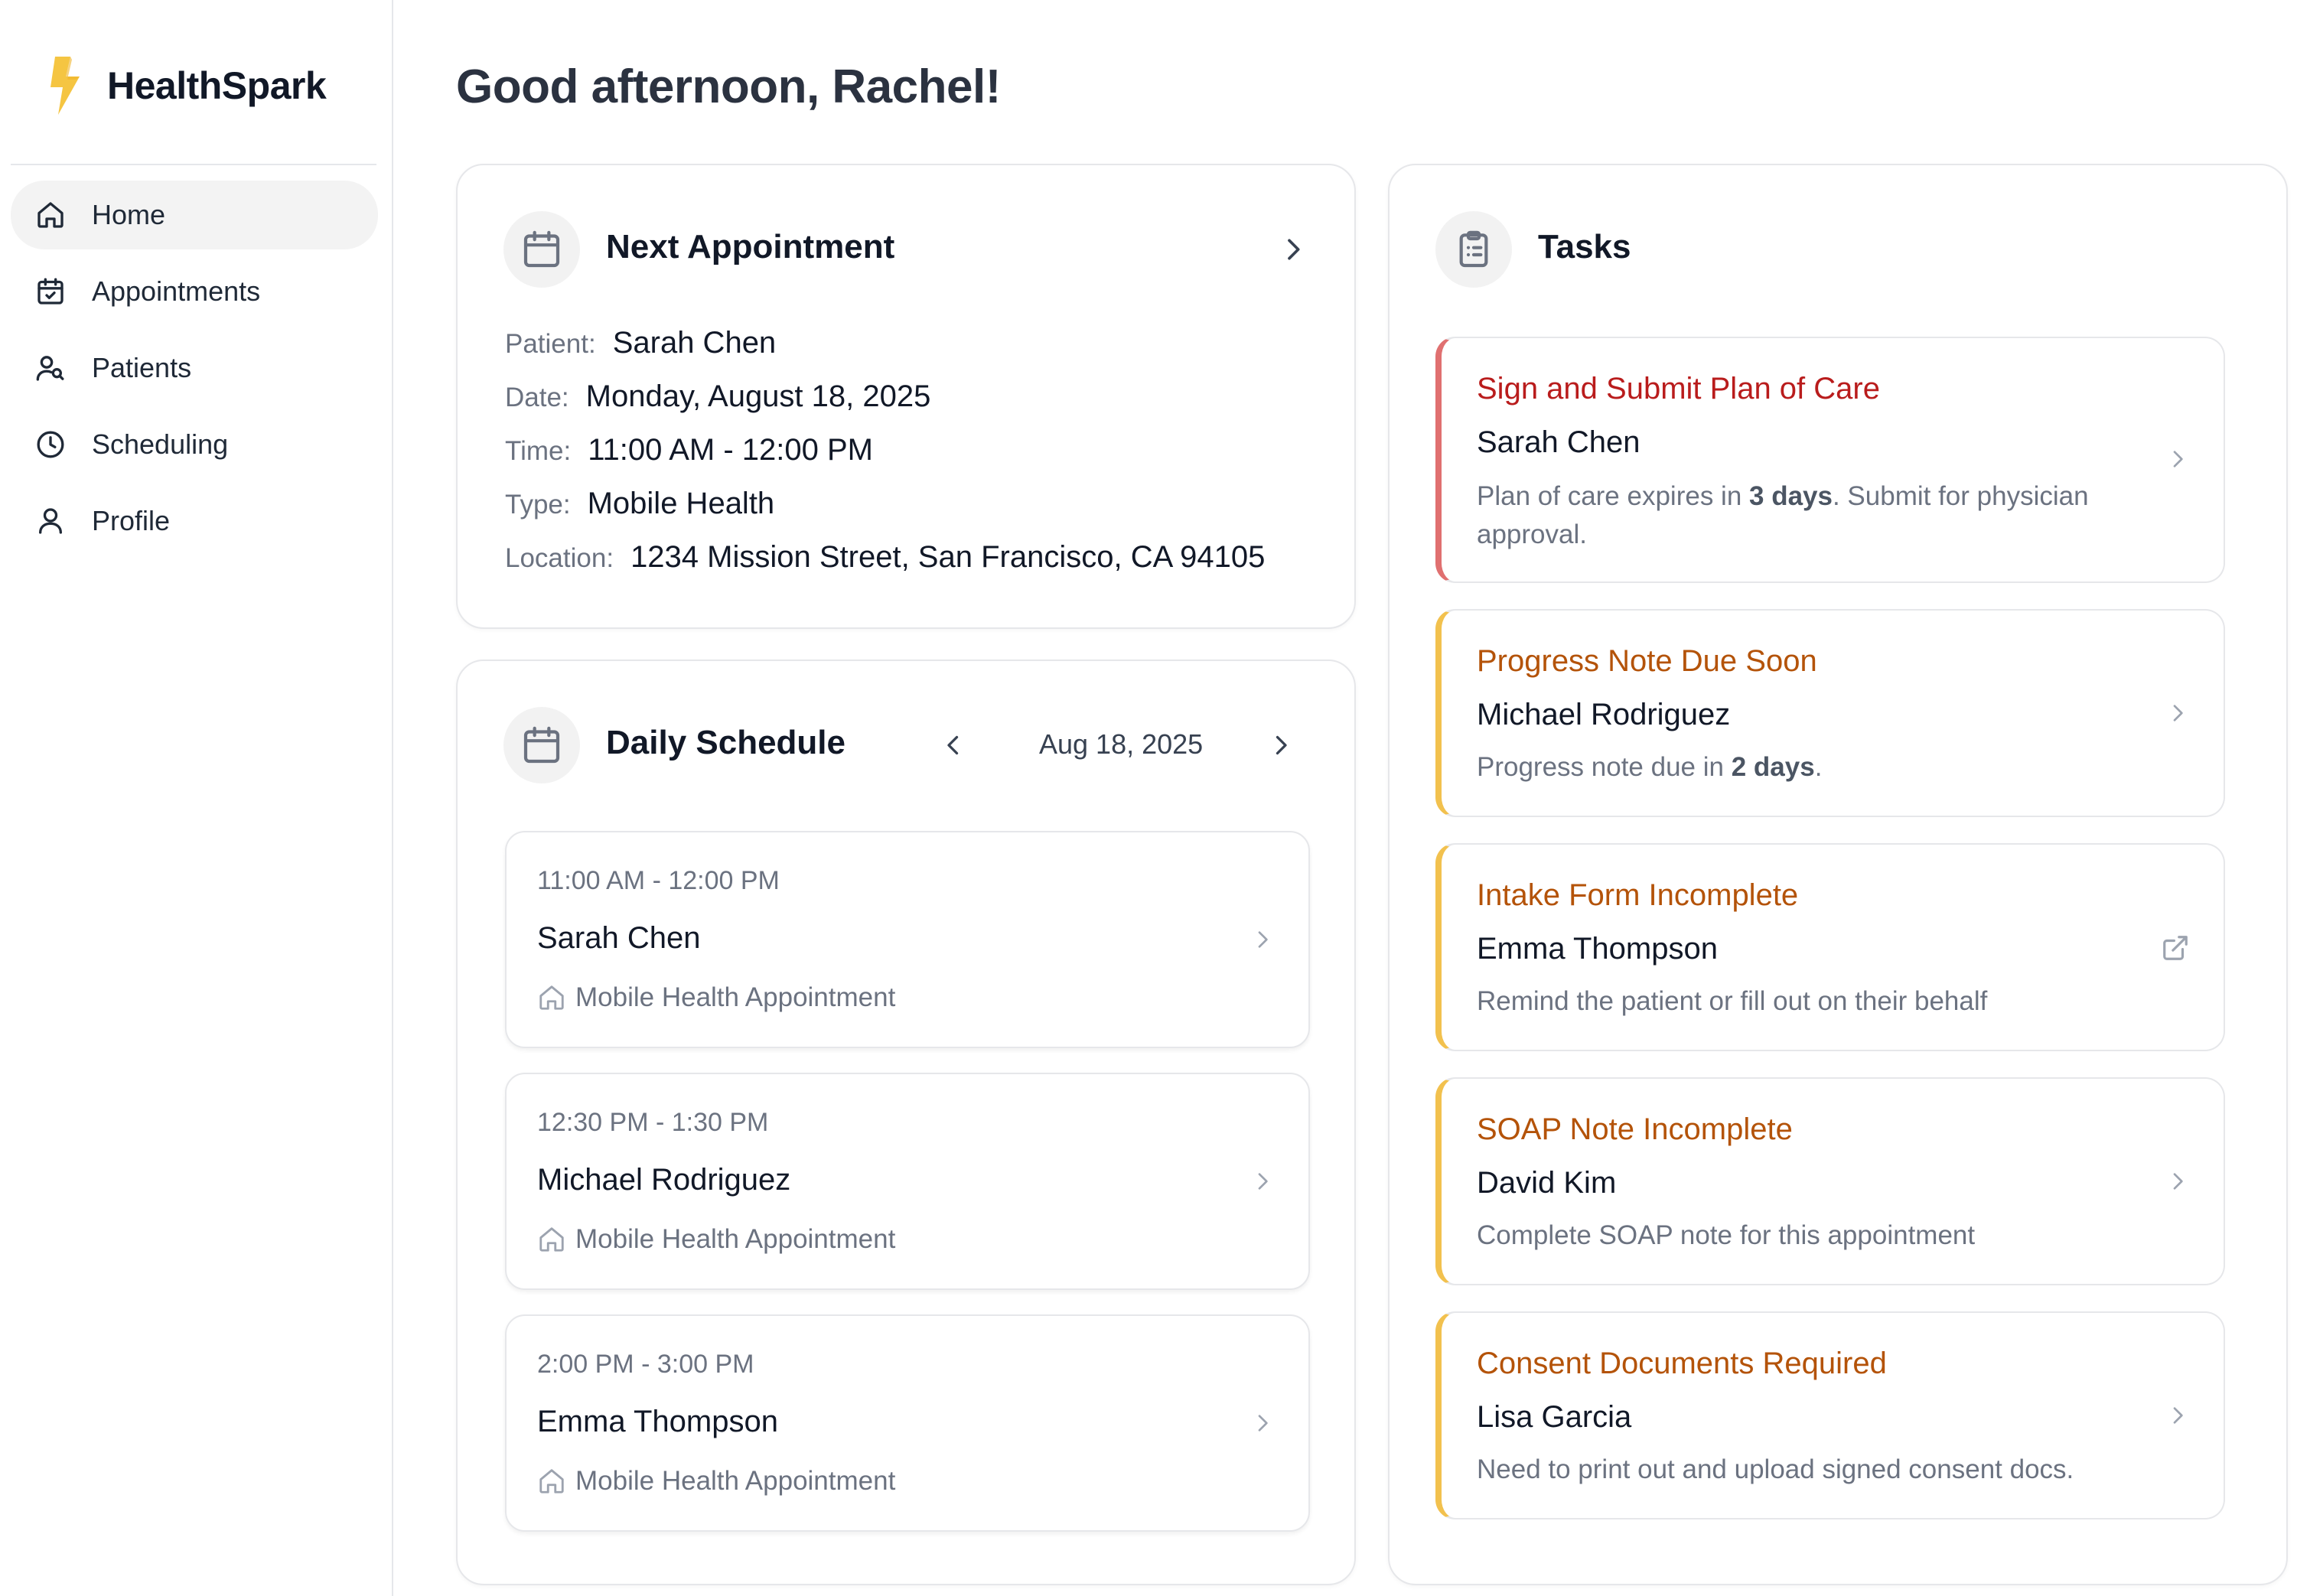 The width and height of the screenshot is (2297, 1596). I want to click on sidebar-item-label: Scheduling, so click(160, 444).